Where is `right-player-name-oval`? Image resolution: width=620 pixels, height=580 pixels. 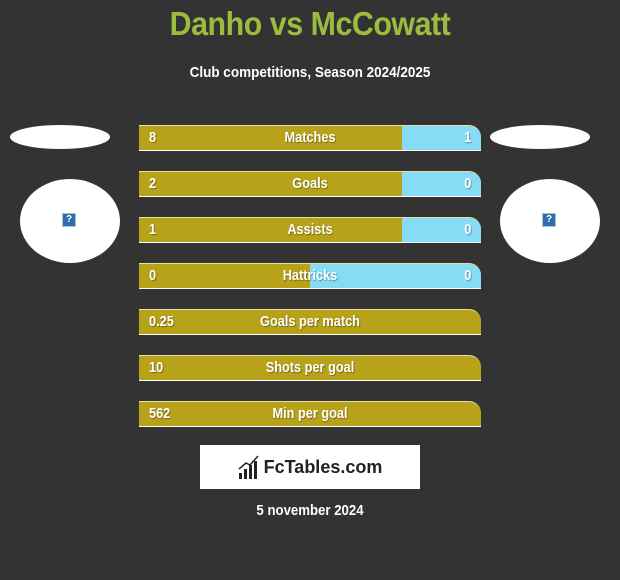
right-player-name-oval is located at coordinates (540, 137).